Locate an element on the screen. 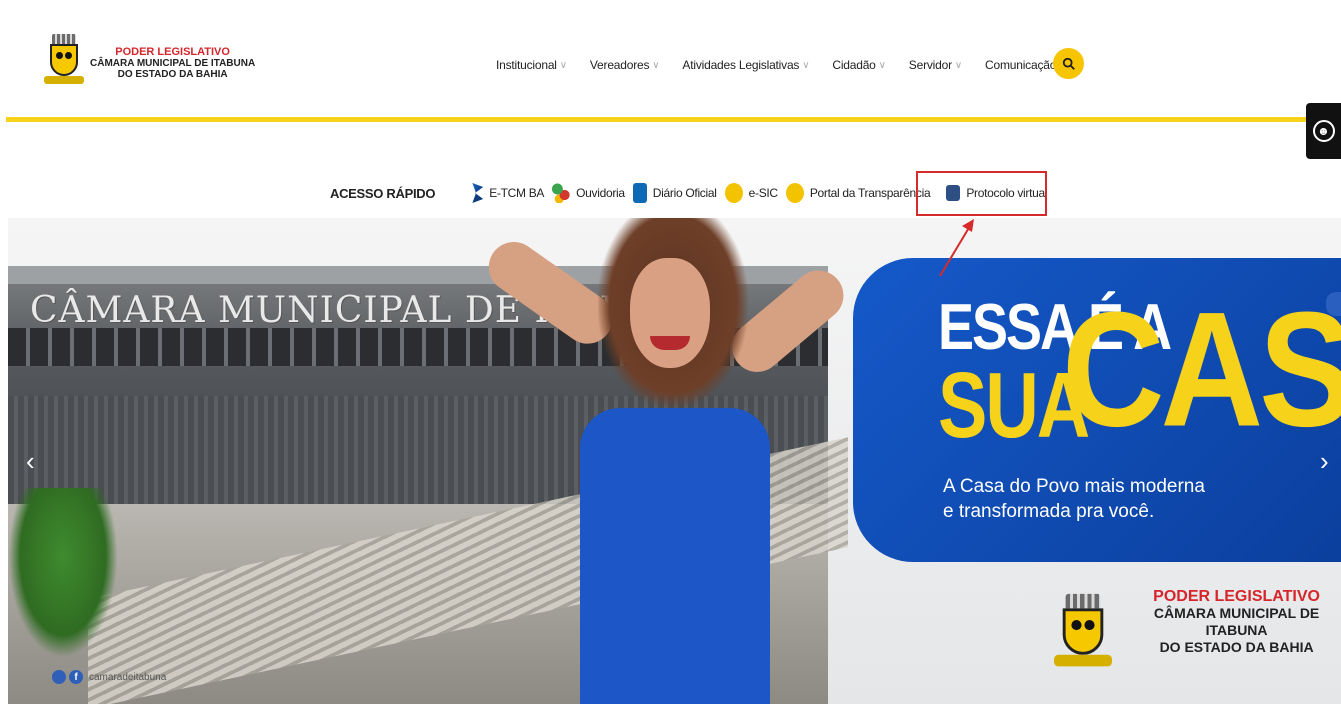 This screenshot has width=1341, height=711. social-handle: camaradeitabuna is located at coordinates (128, 677).